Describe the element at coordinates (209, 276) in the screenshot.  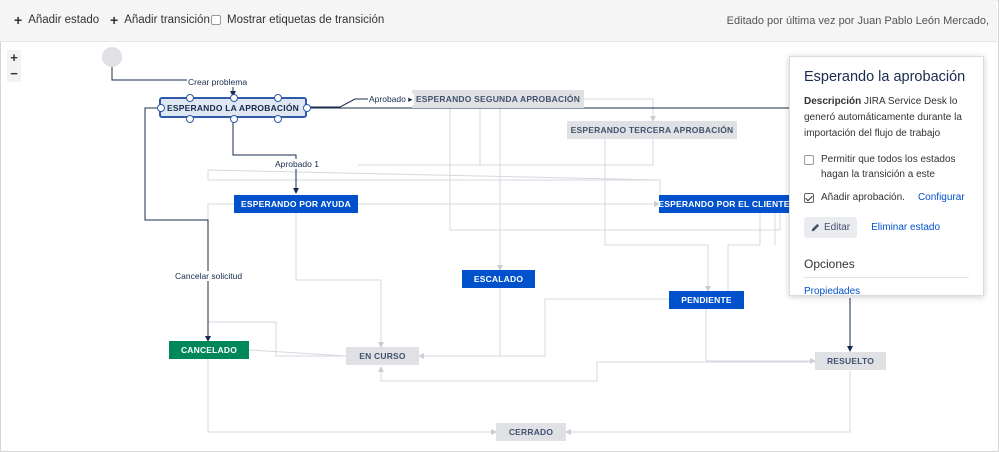
I see `transition-label-cancelar-solicitud: Cancelar solicitud` at that location.